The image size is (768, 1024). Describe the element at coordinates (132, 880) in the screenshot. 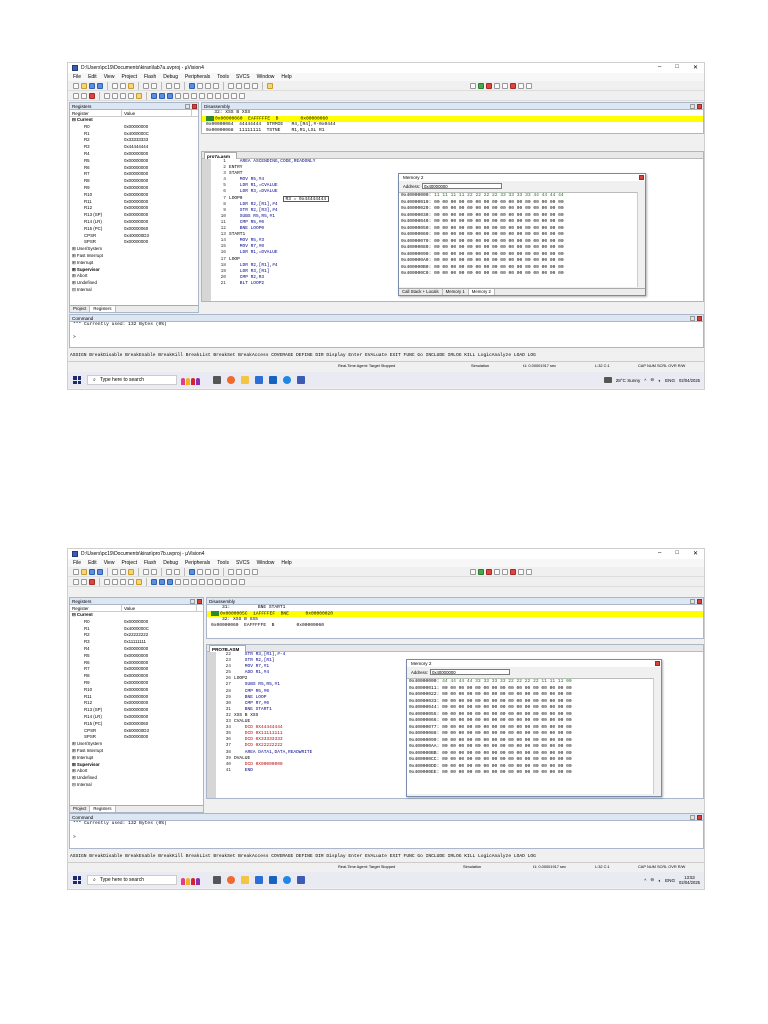

I see `taskbar-search: ⌕ Type here to search` at that location.